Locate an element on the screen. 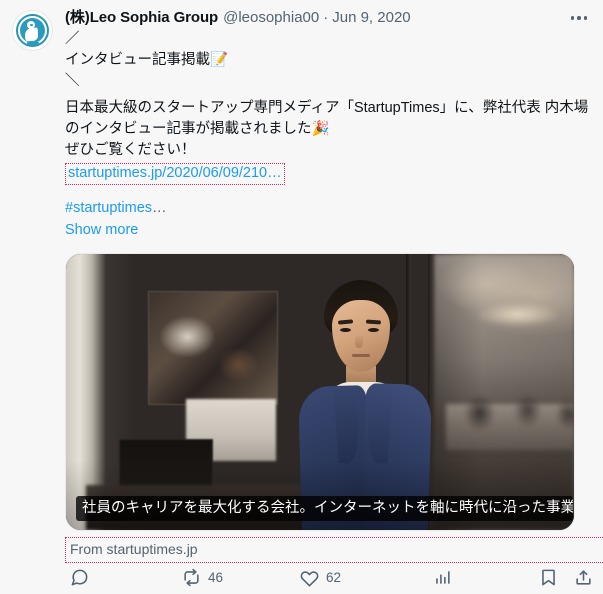 The width and height of the screenshot is (603, 594). avatar-base-bar is located at coordinates (33, 43).